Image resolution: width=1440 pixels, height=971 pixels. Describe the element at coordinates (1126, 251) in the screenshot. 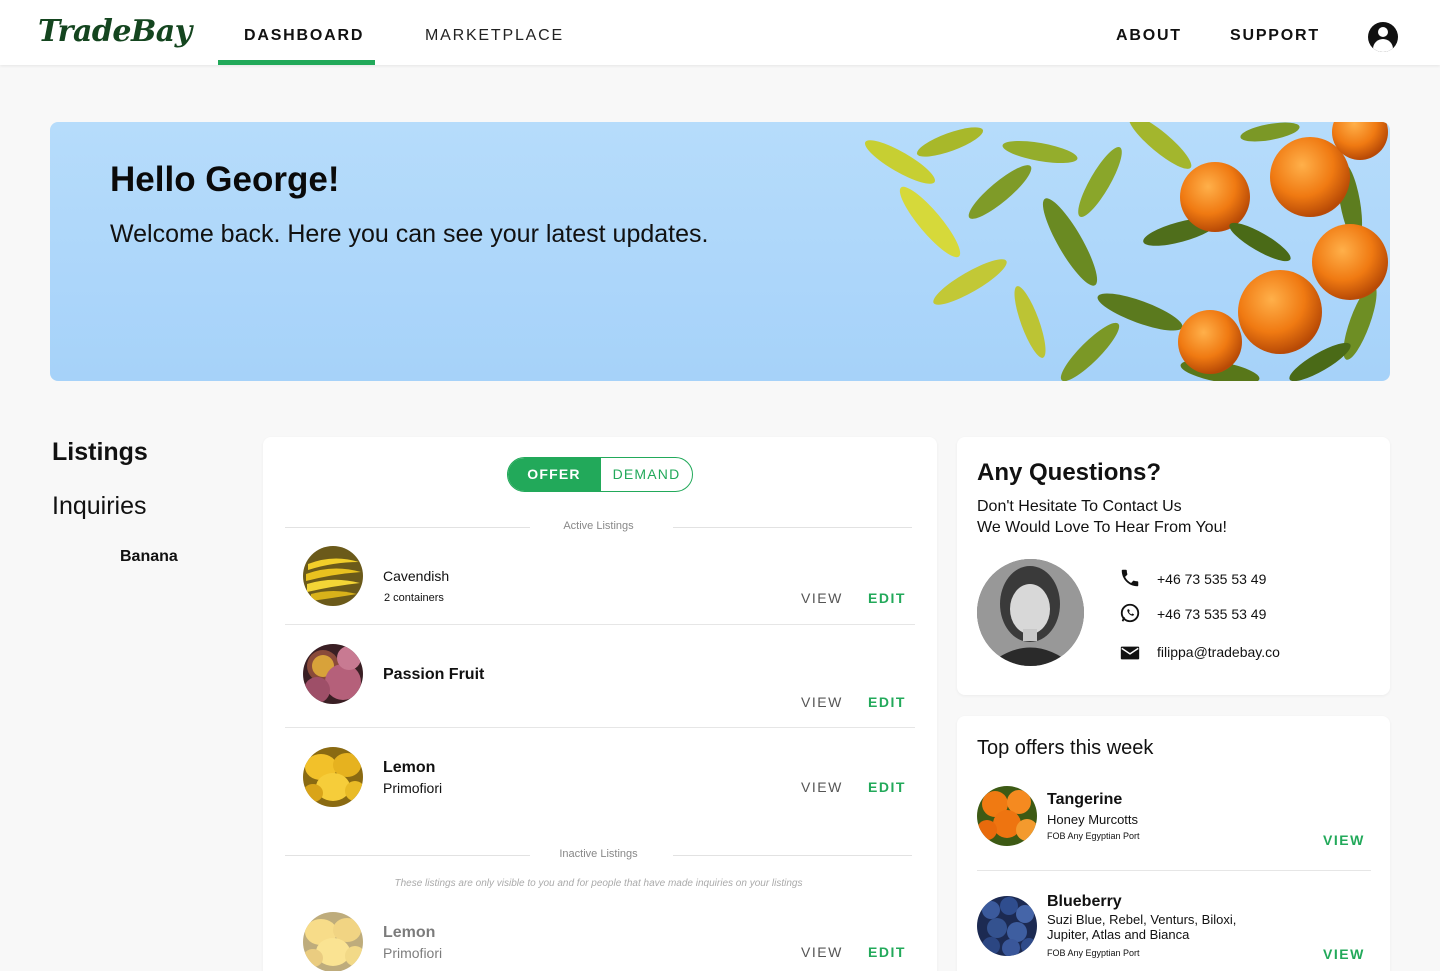

I see `orange-tree-image` at that location.